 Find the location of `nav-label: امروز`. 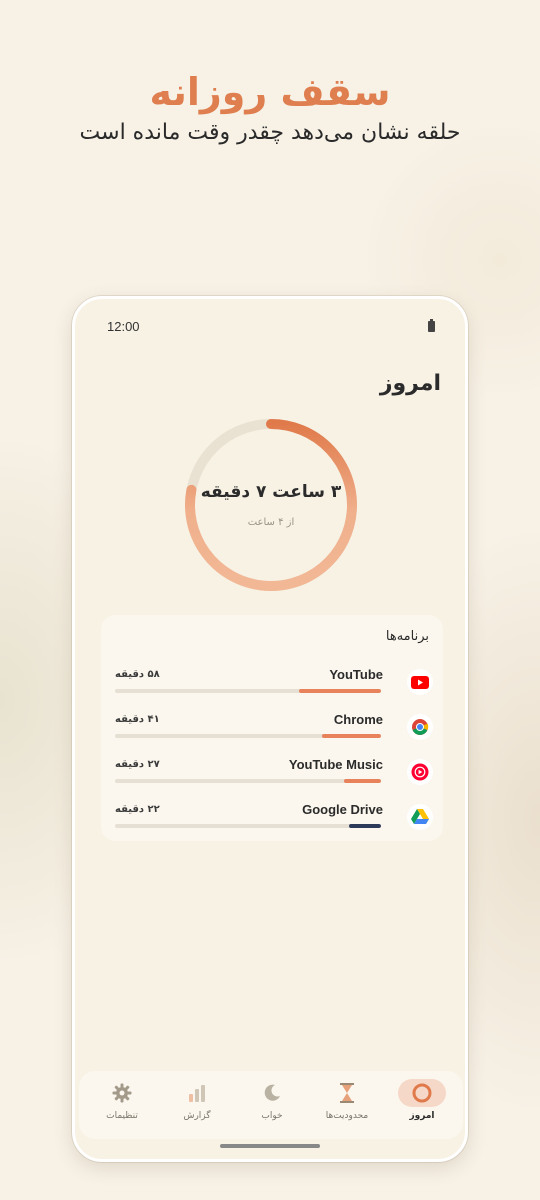

nav-label: امروز is located at coordinates (422, 1116).